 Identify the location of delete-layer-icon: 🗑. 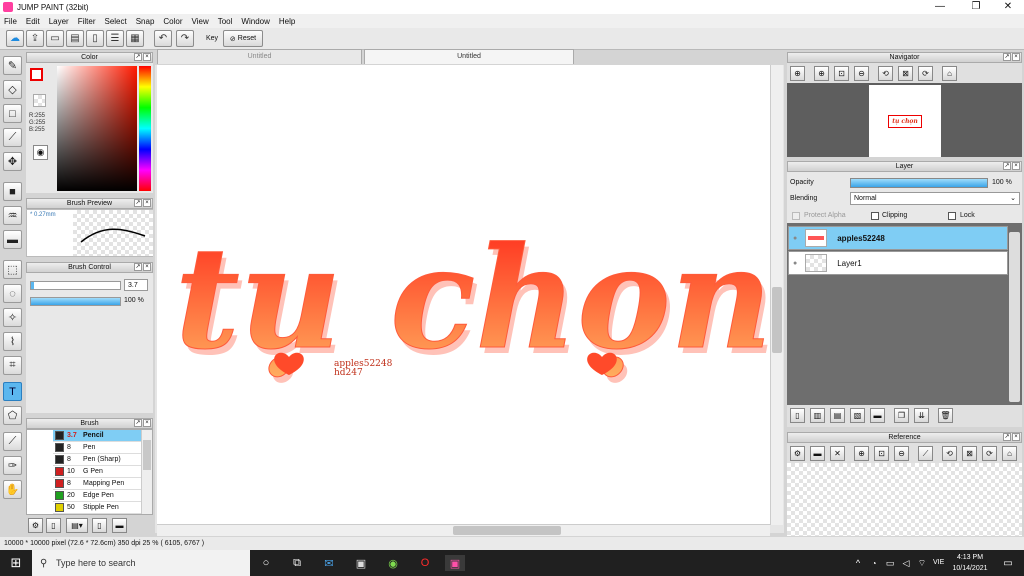
(945, 415).